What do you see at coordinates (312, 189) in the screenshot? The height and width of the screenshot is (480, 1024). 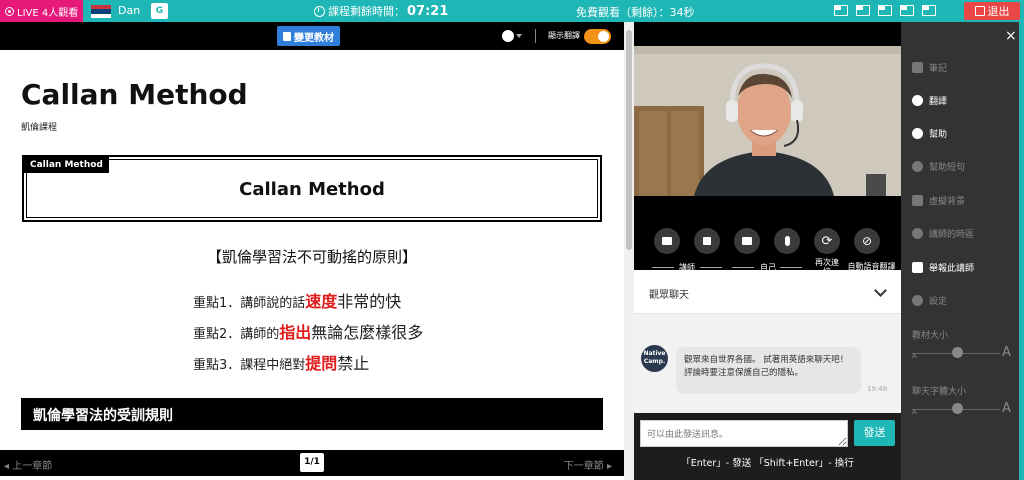 I see `callan-box-title: Callan Method` at bounding box center [312, 189].